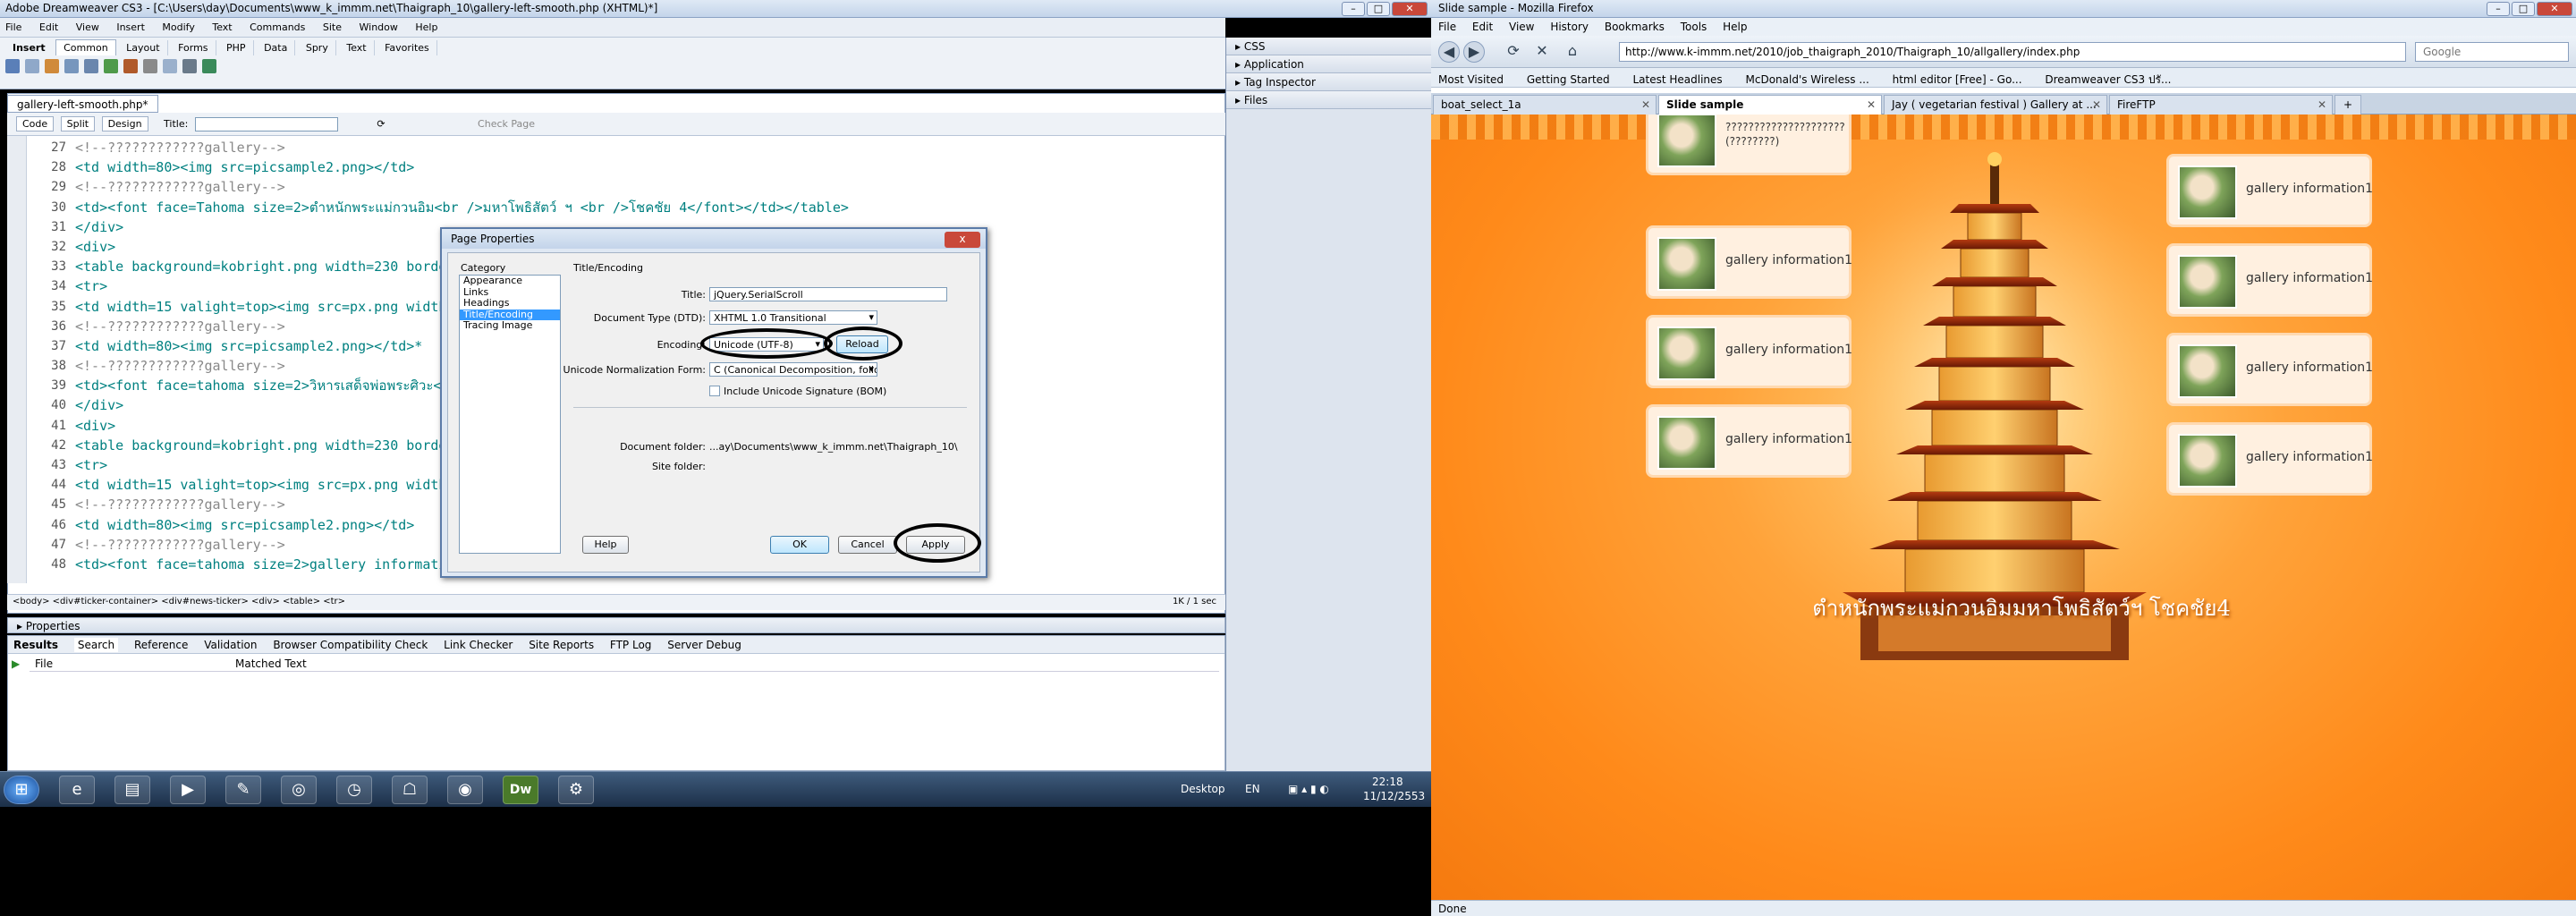  Describe the element at coordinates (520, 790) in the screenshot. I see `dreamweaver-taskbar-icon: Dw` at that location.